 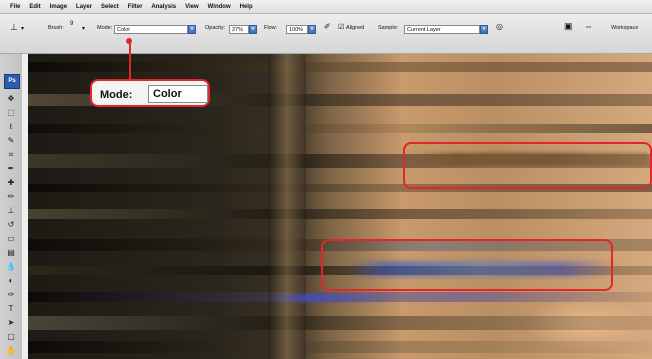 I want to click on blue-fringing-streak, so click(x=333, y=298).